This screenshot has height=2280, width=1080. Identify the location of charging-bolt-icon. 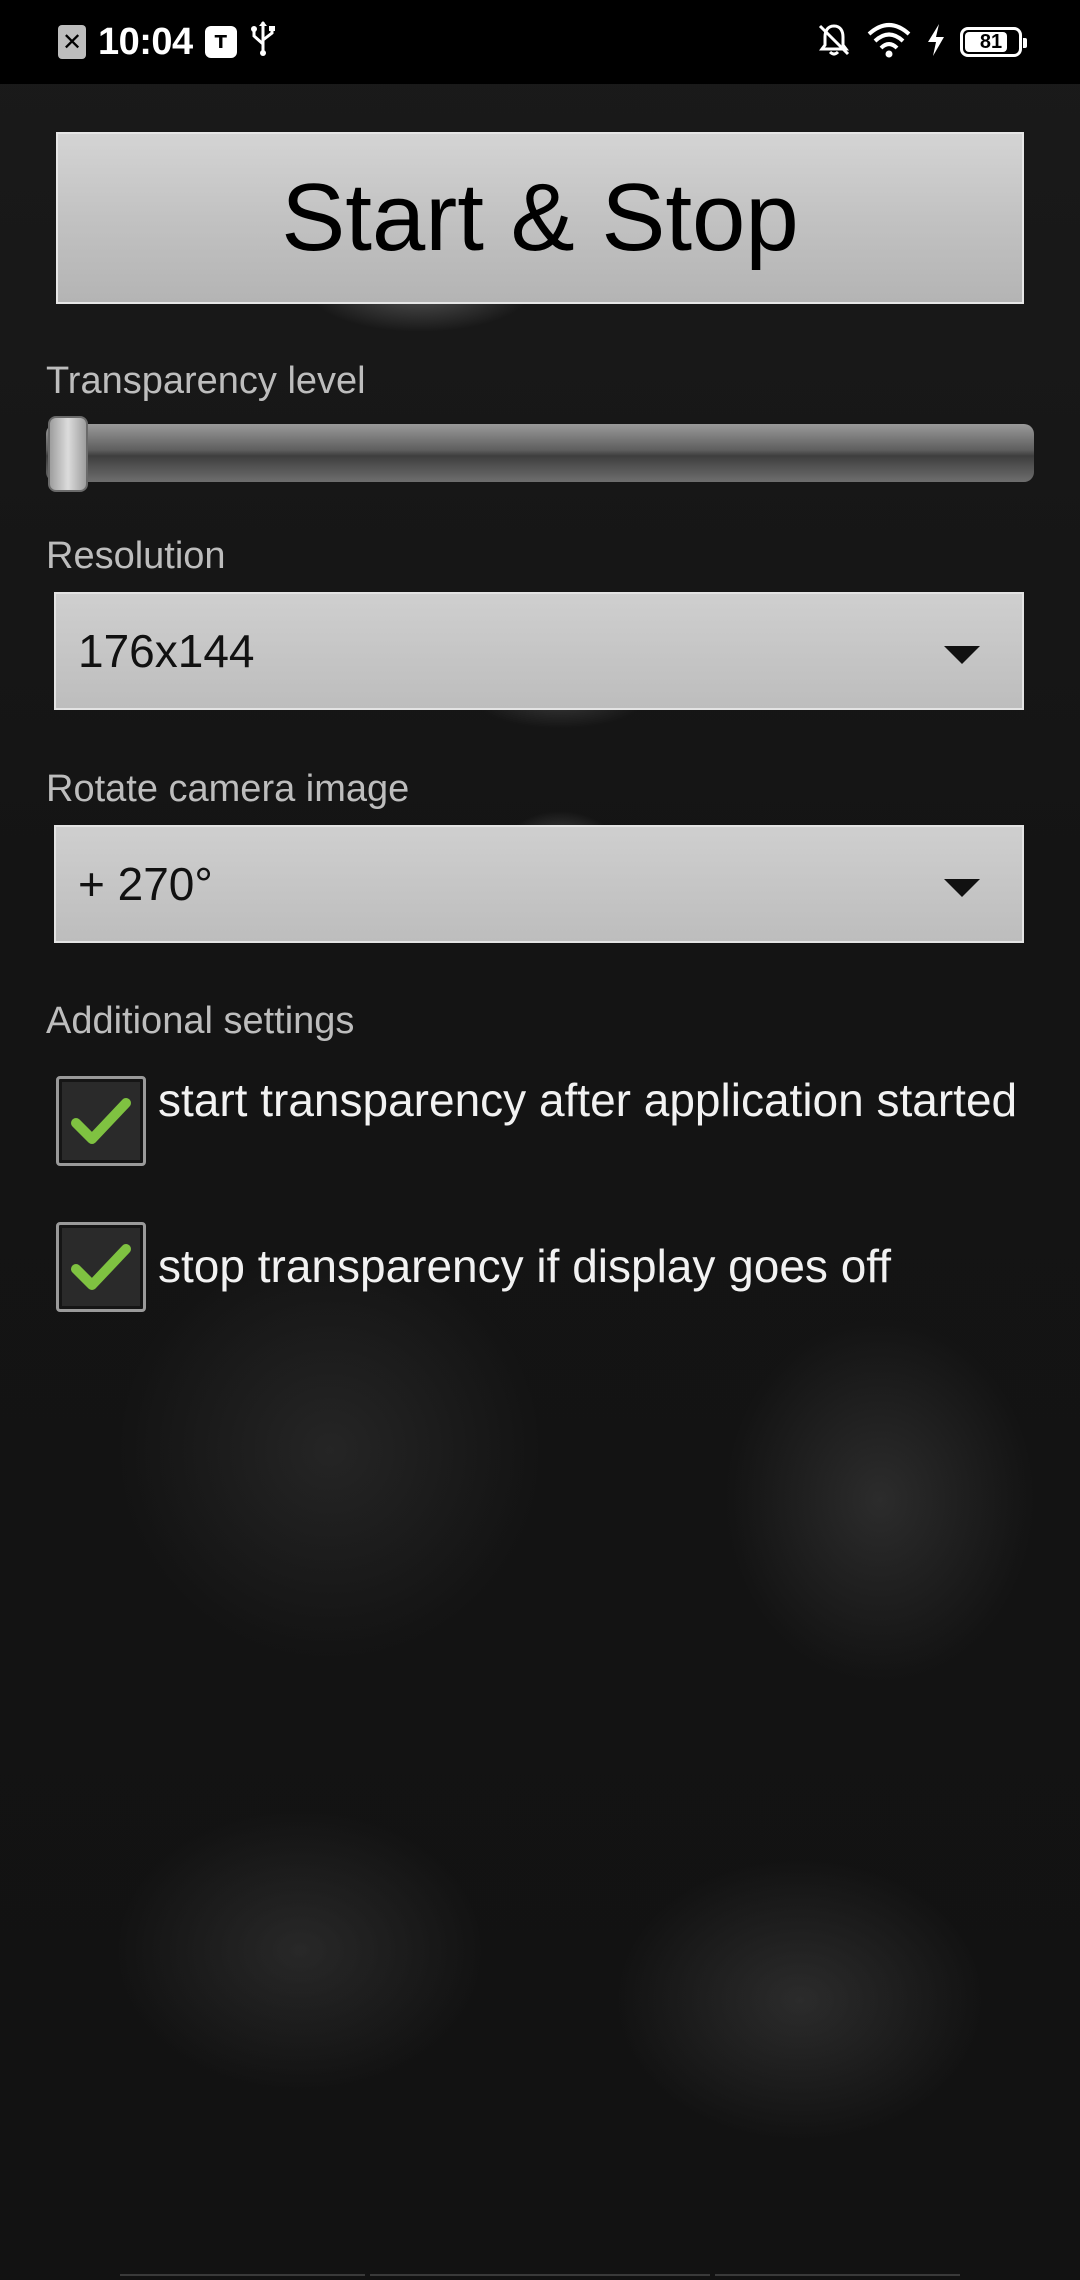
(936, 42).